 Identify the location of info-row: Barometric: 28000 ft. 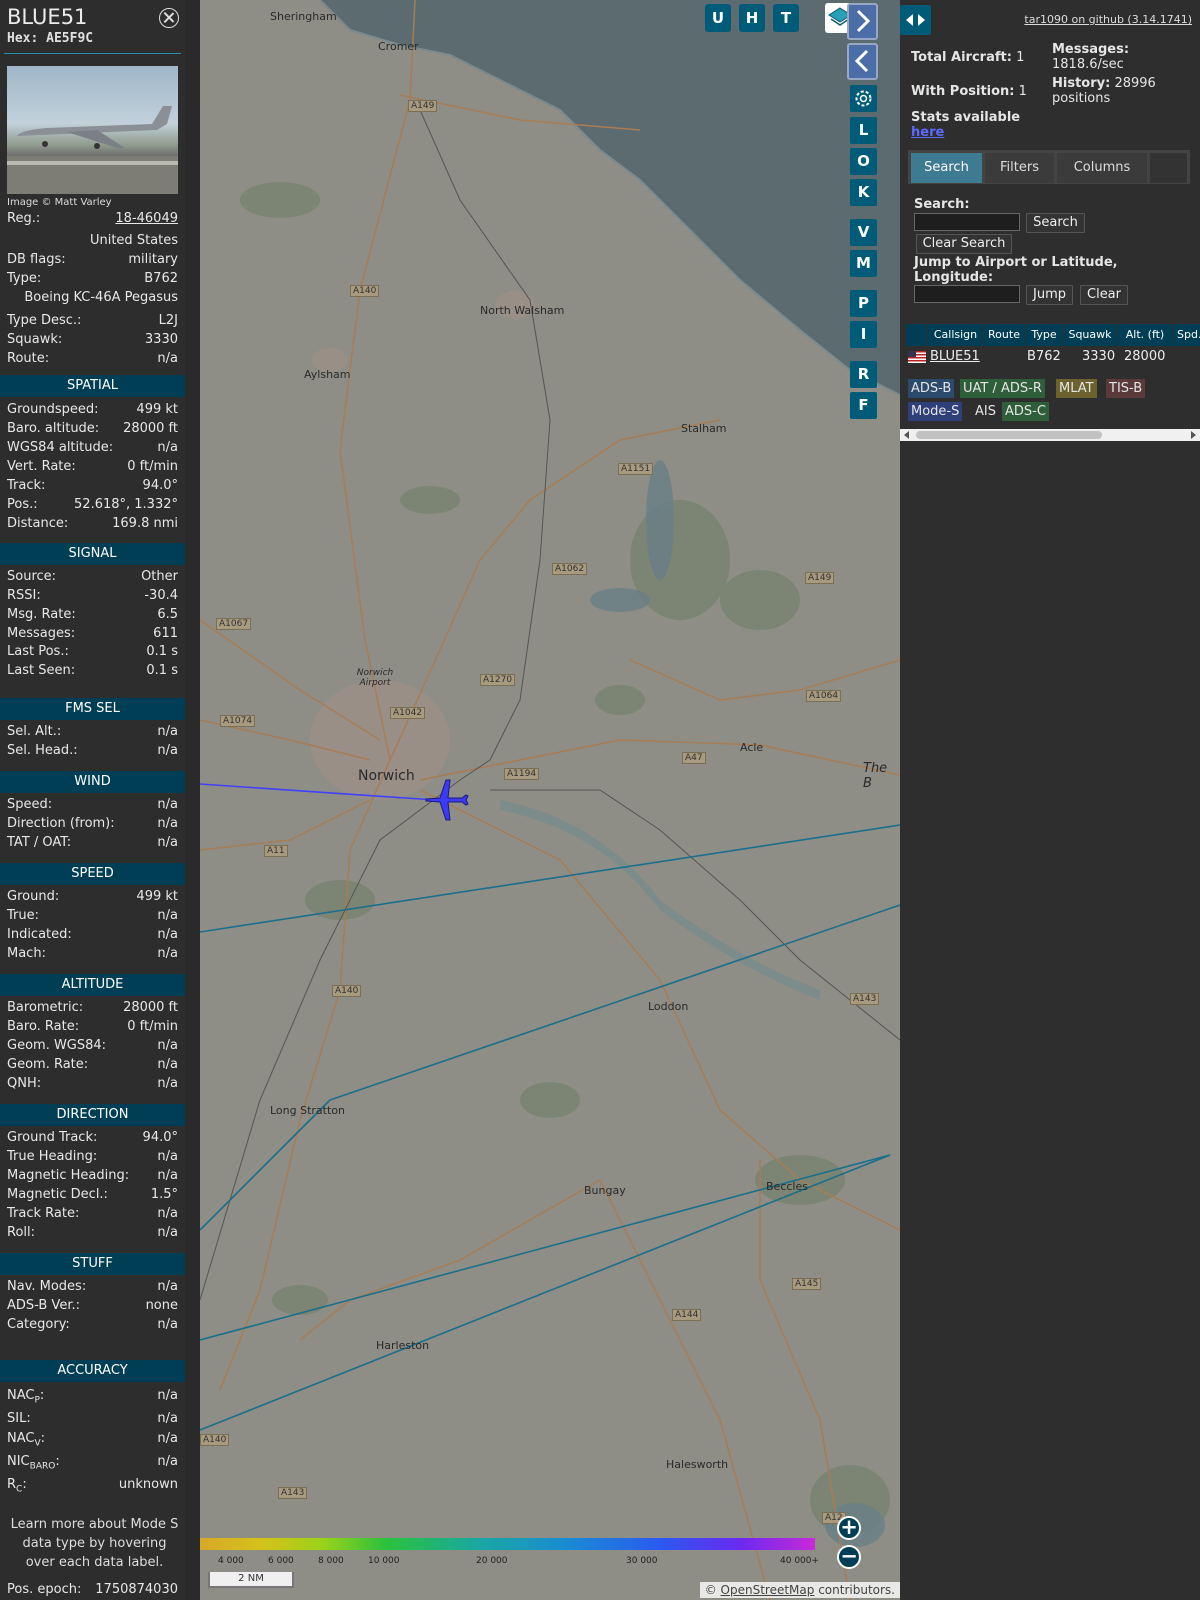
(92, 1009).